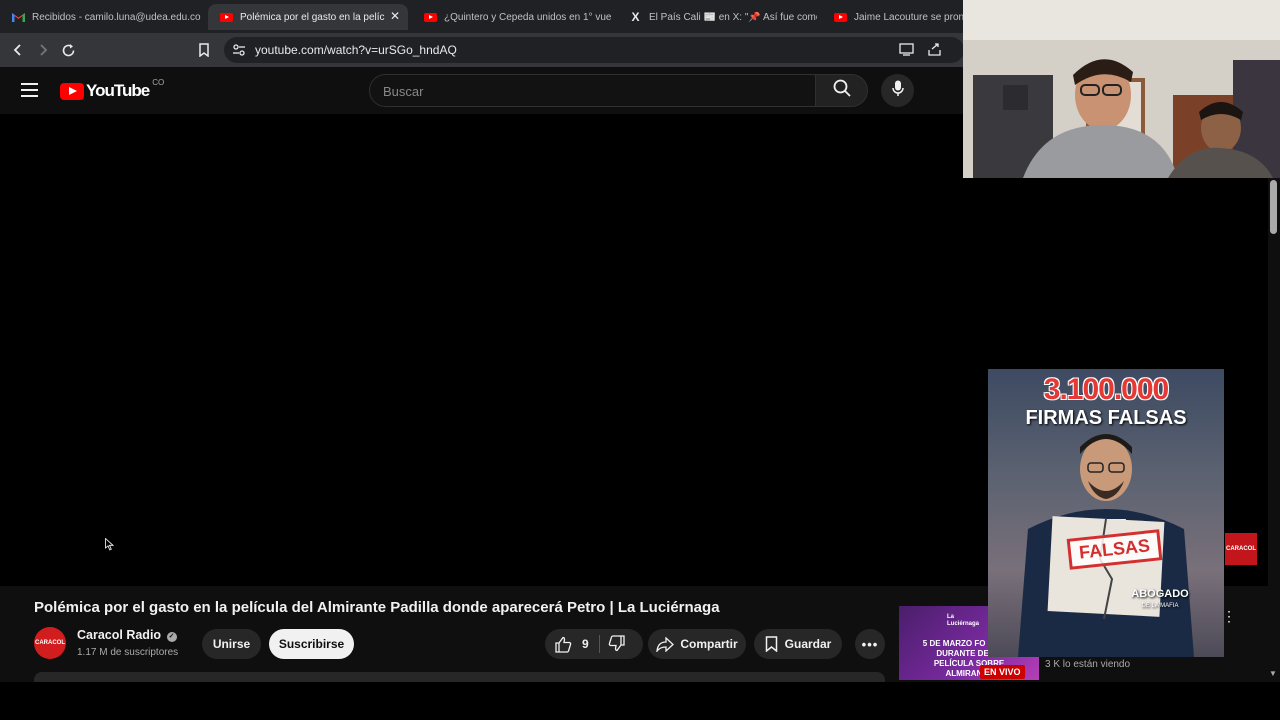  I want to click on share-button: Compartir, so click(697, 644).